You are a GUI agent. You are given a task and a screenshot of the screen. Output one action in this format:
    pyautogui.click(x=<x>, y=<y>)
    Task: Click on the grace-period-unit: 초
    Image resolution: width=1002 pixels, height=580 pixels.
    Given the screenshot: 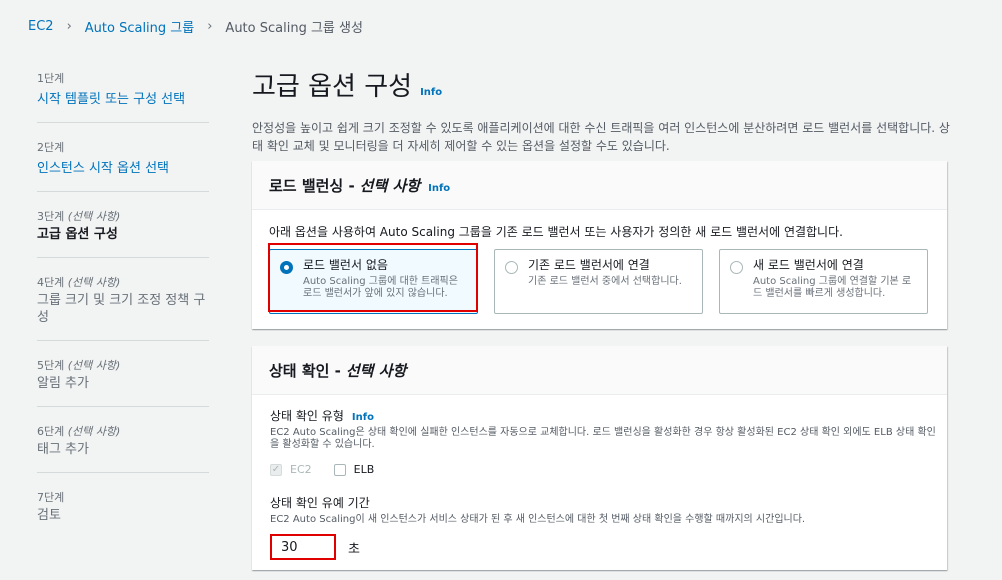 What is the action you would take?
    pyautogui.click(x=354, y=549)
    